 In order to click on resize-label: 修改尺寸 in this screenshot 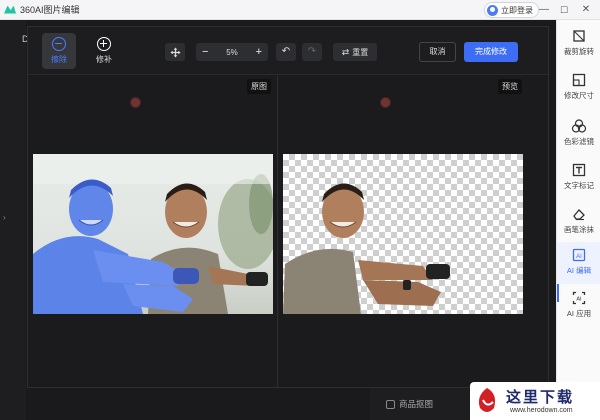, I will do `click(579, 95)`.